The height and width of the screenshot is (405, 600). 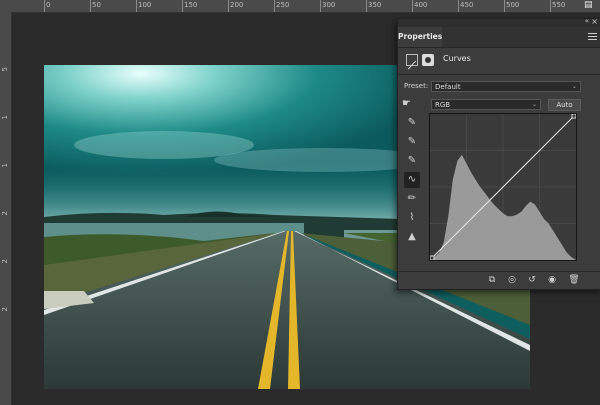 What do you see at coordinates (412, 123) in the screenshot?
I see `eyedropper-black-icon: ✎` at bounding box center [412, 123].